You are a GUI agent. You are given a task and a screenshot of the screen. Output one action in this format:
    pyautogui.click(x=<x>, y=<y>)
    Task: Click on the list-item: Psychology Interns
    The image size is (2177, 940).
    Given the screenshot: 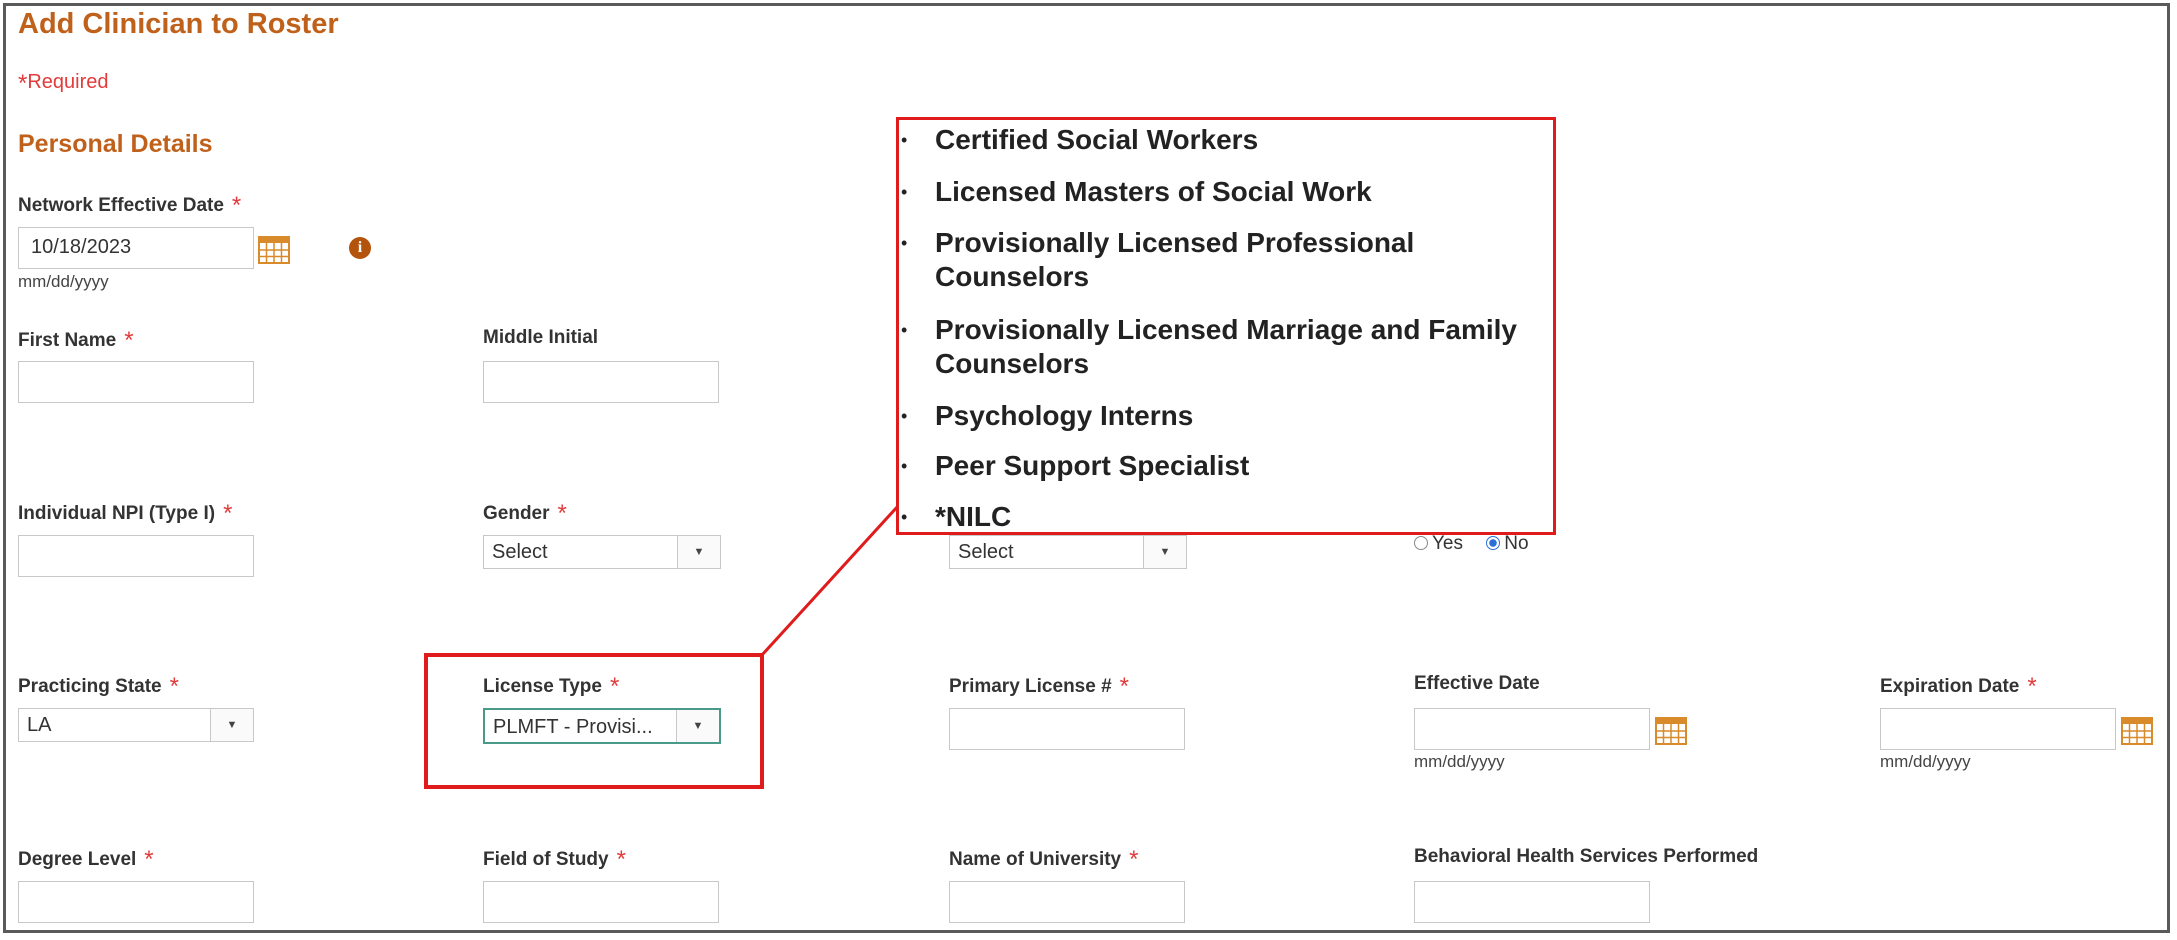 What is the action you would take?
    pyautogui.click(x=1228, y=416)
    